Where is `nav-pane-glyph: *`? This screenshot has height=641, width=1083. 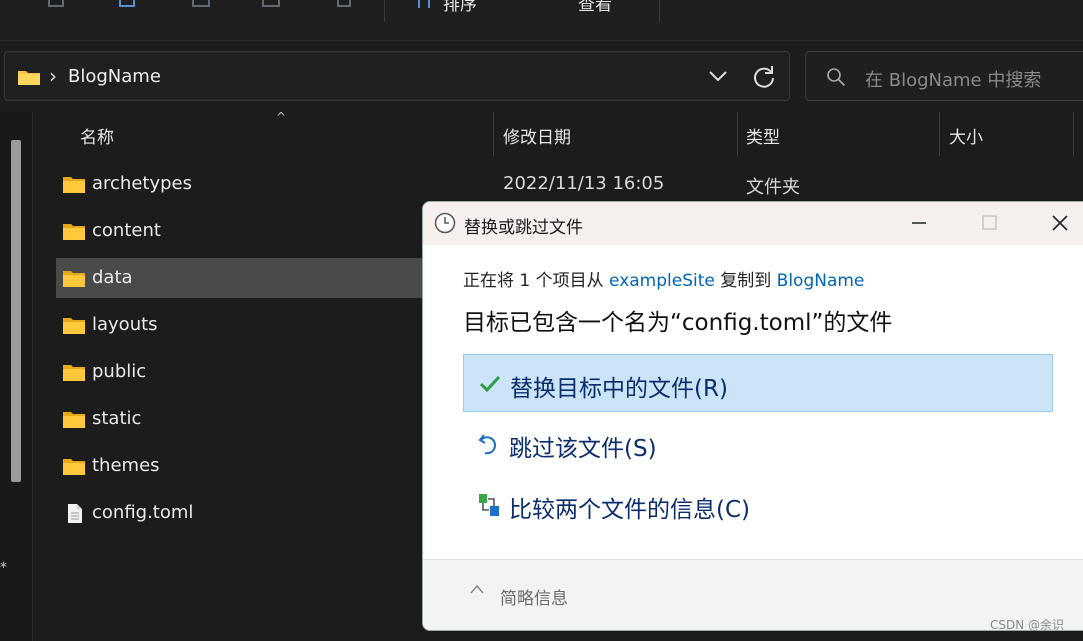
nav-pane-glyph: * is located at coordinates (3, 568).